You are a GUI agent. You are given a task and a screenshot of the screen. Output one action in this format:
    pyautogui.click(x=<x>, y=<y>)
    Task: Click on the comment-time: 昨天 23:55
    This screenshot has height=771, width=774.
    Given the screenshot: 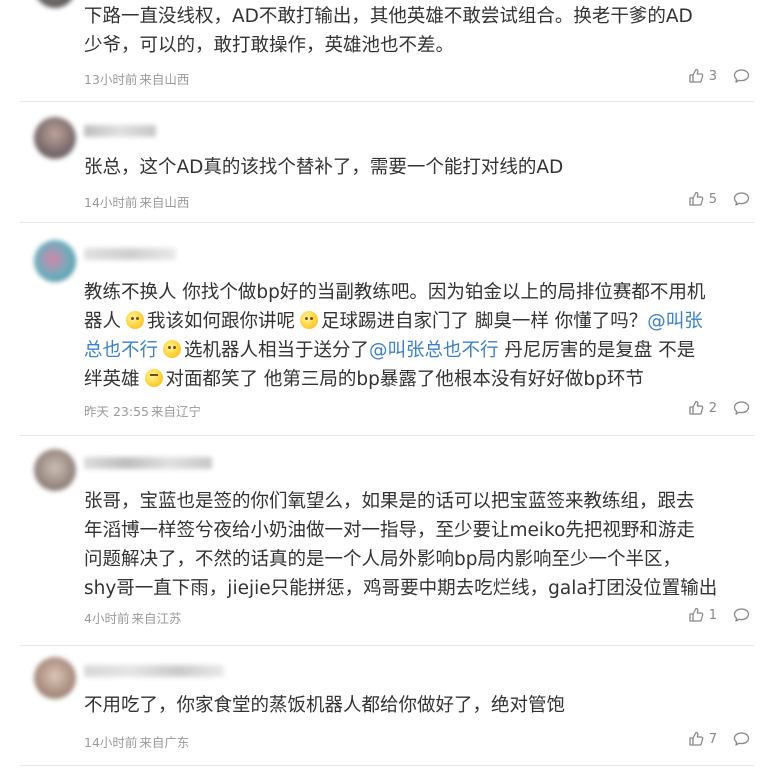 What is the action you would take?
    pyautogui.click(x=116, y=411)
    